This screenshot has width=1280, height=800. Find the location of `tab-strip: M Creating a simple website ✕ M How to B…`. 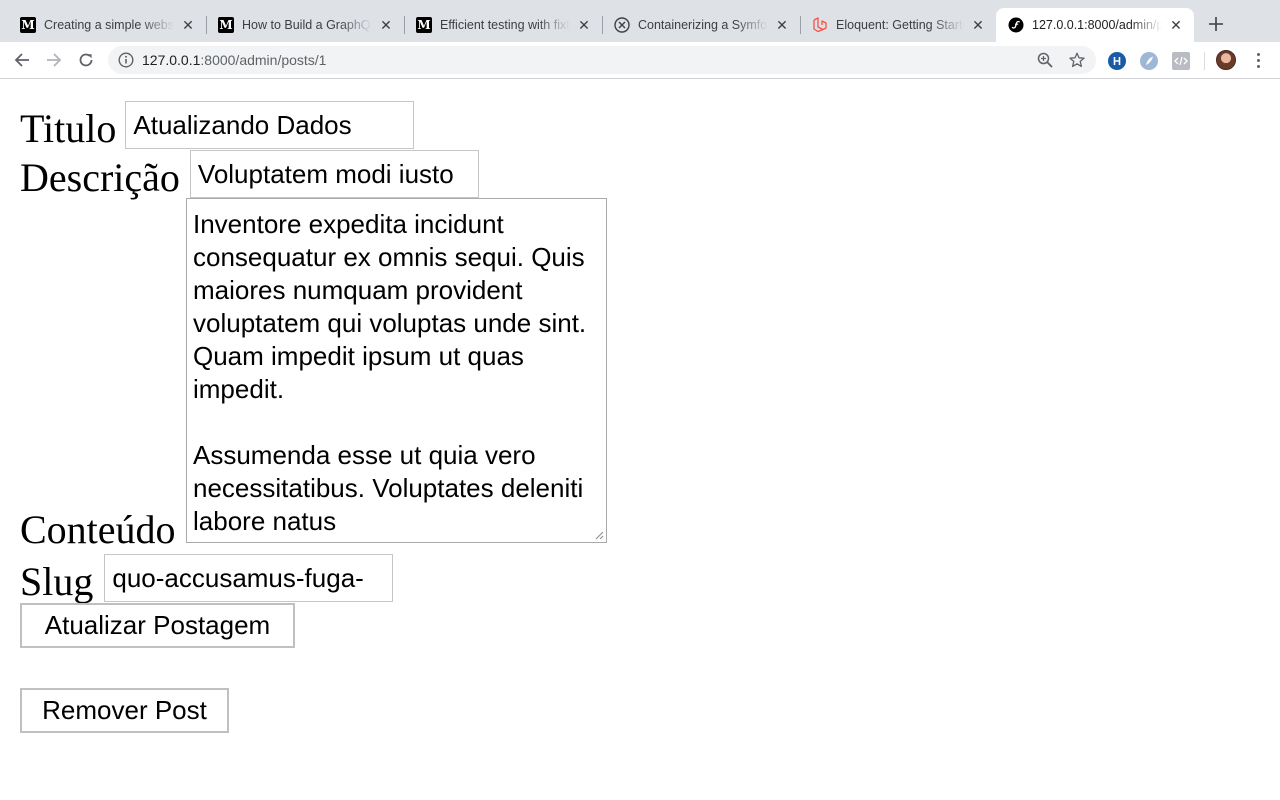

tab-strip: M Creating a simple website ✕ M How to B… is located at coordinates (640, 21).